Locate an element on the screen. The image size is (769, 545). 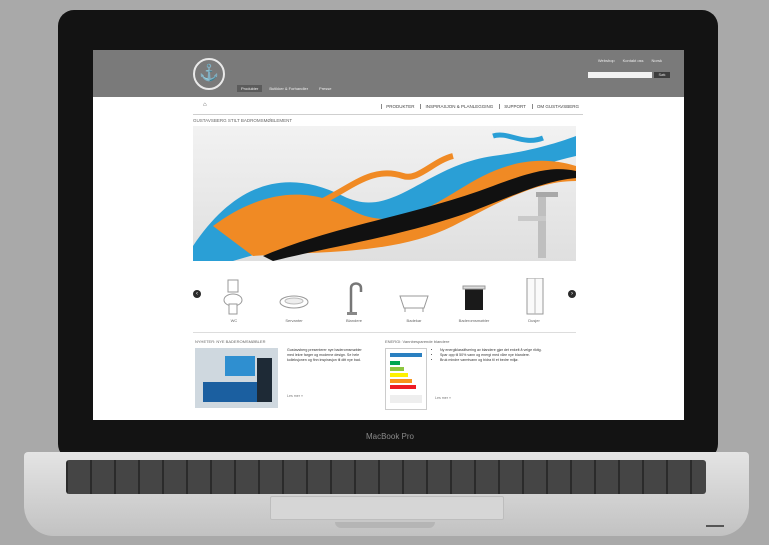
news-read-more-link: Les mer » is located at coordinates (295, 396).